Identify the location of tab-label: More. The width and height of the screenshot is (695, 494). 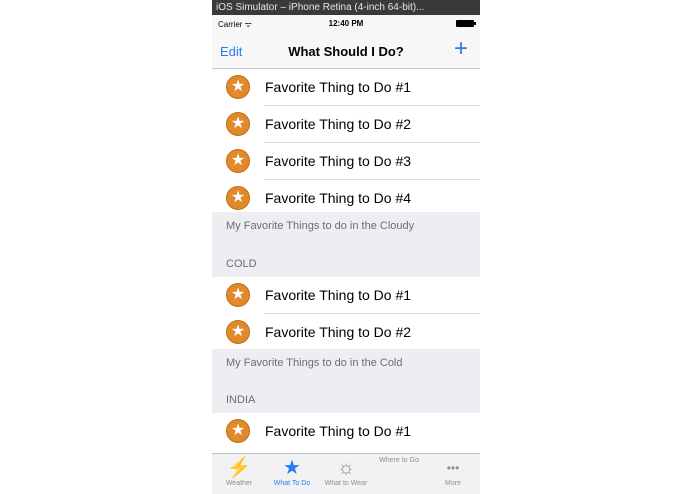
(453, 483).